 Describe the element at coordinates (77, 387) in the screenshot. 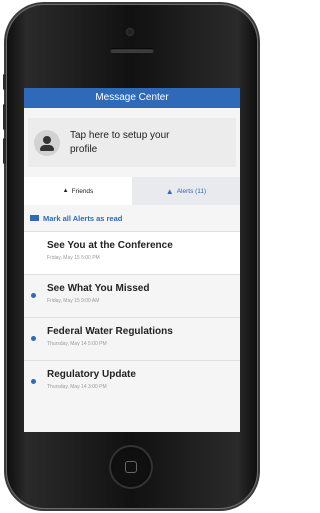

I see `alert-date: Thursday, May 14 3:00 PM` at that location.